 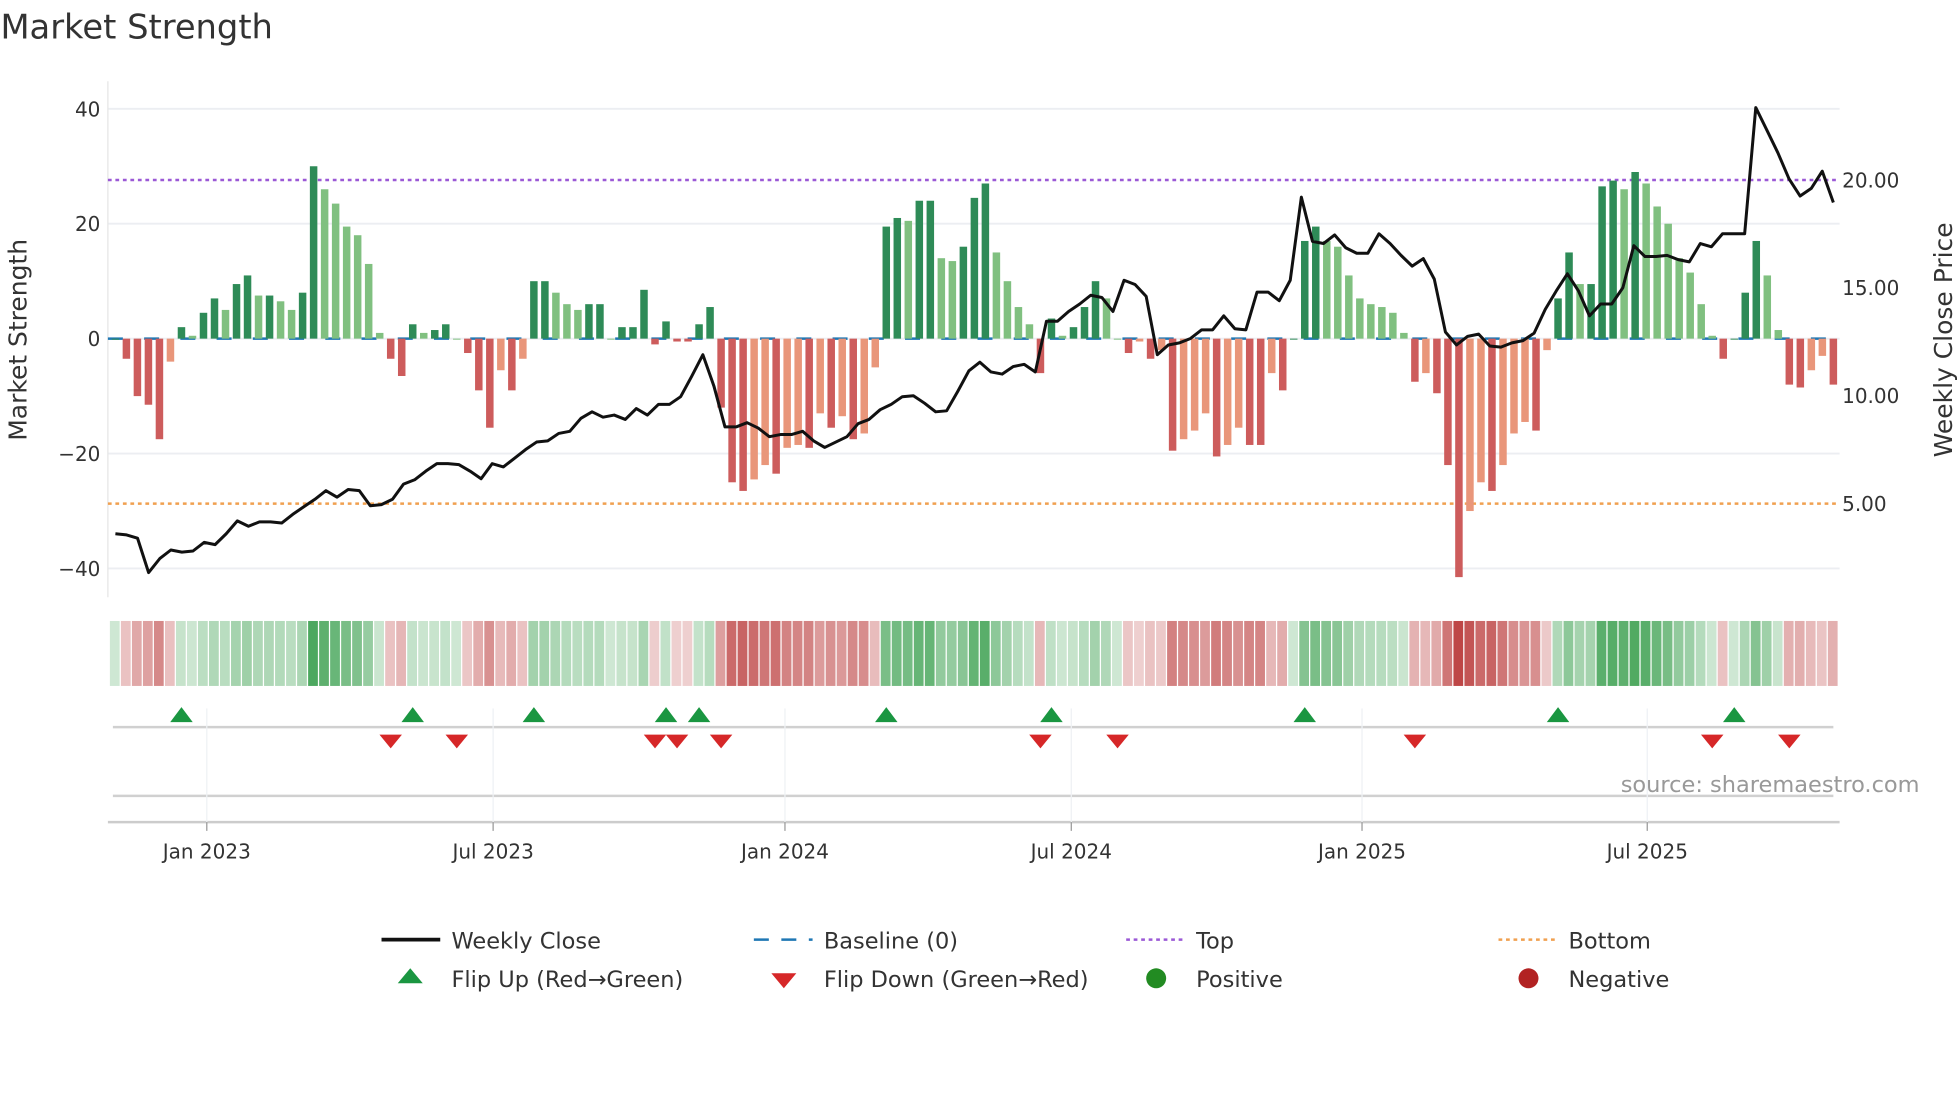 I want to click on legend-flip-up-icon, so click(x=410, y=976).